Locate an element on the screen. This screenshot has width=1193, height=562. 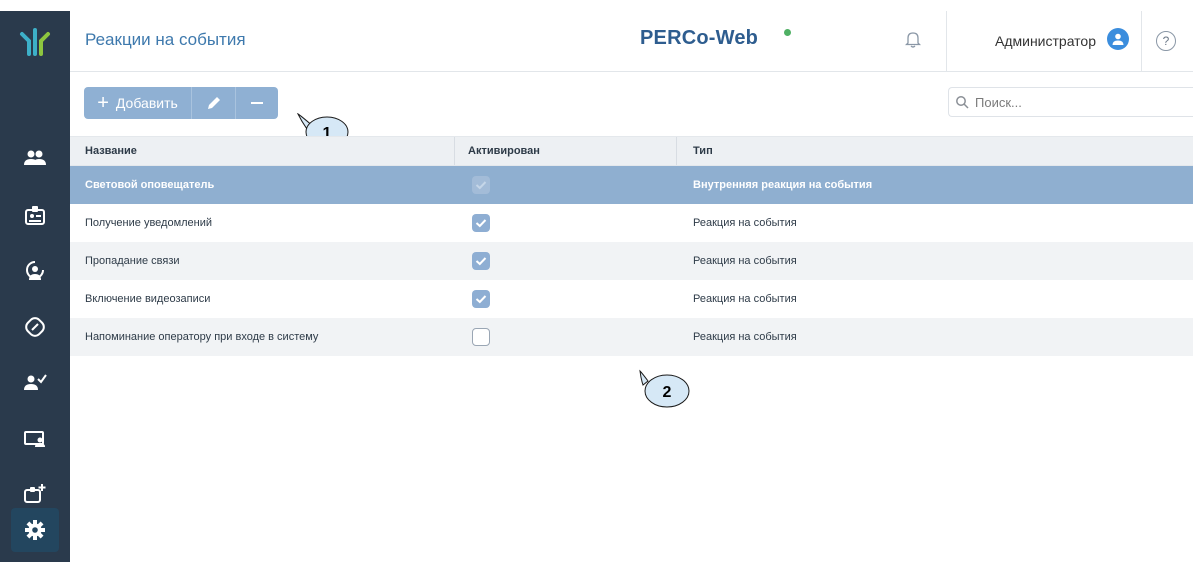
badge-icon is located at coordinates (35, 215).